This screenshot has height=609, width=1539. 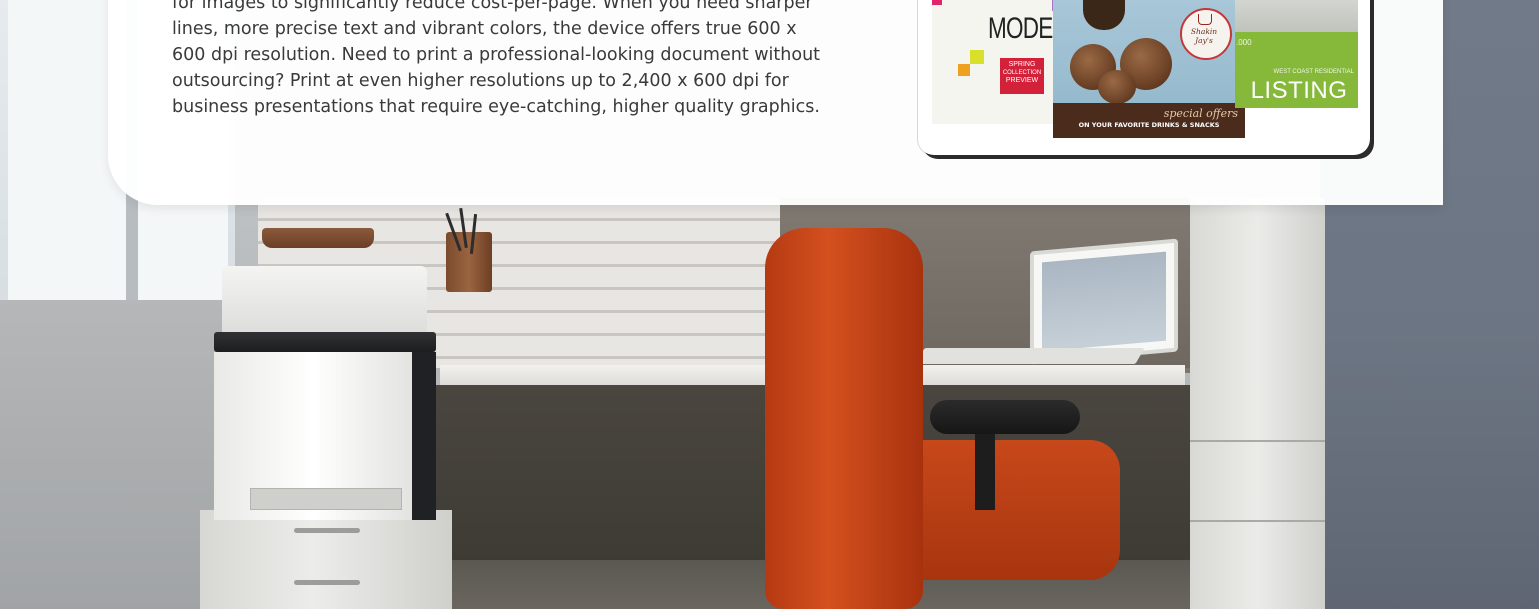 I want to click on cafe-headline: special offers, so click(x=1200, y=113).